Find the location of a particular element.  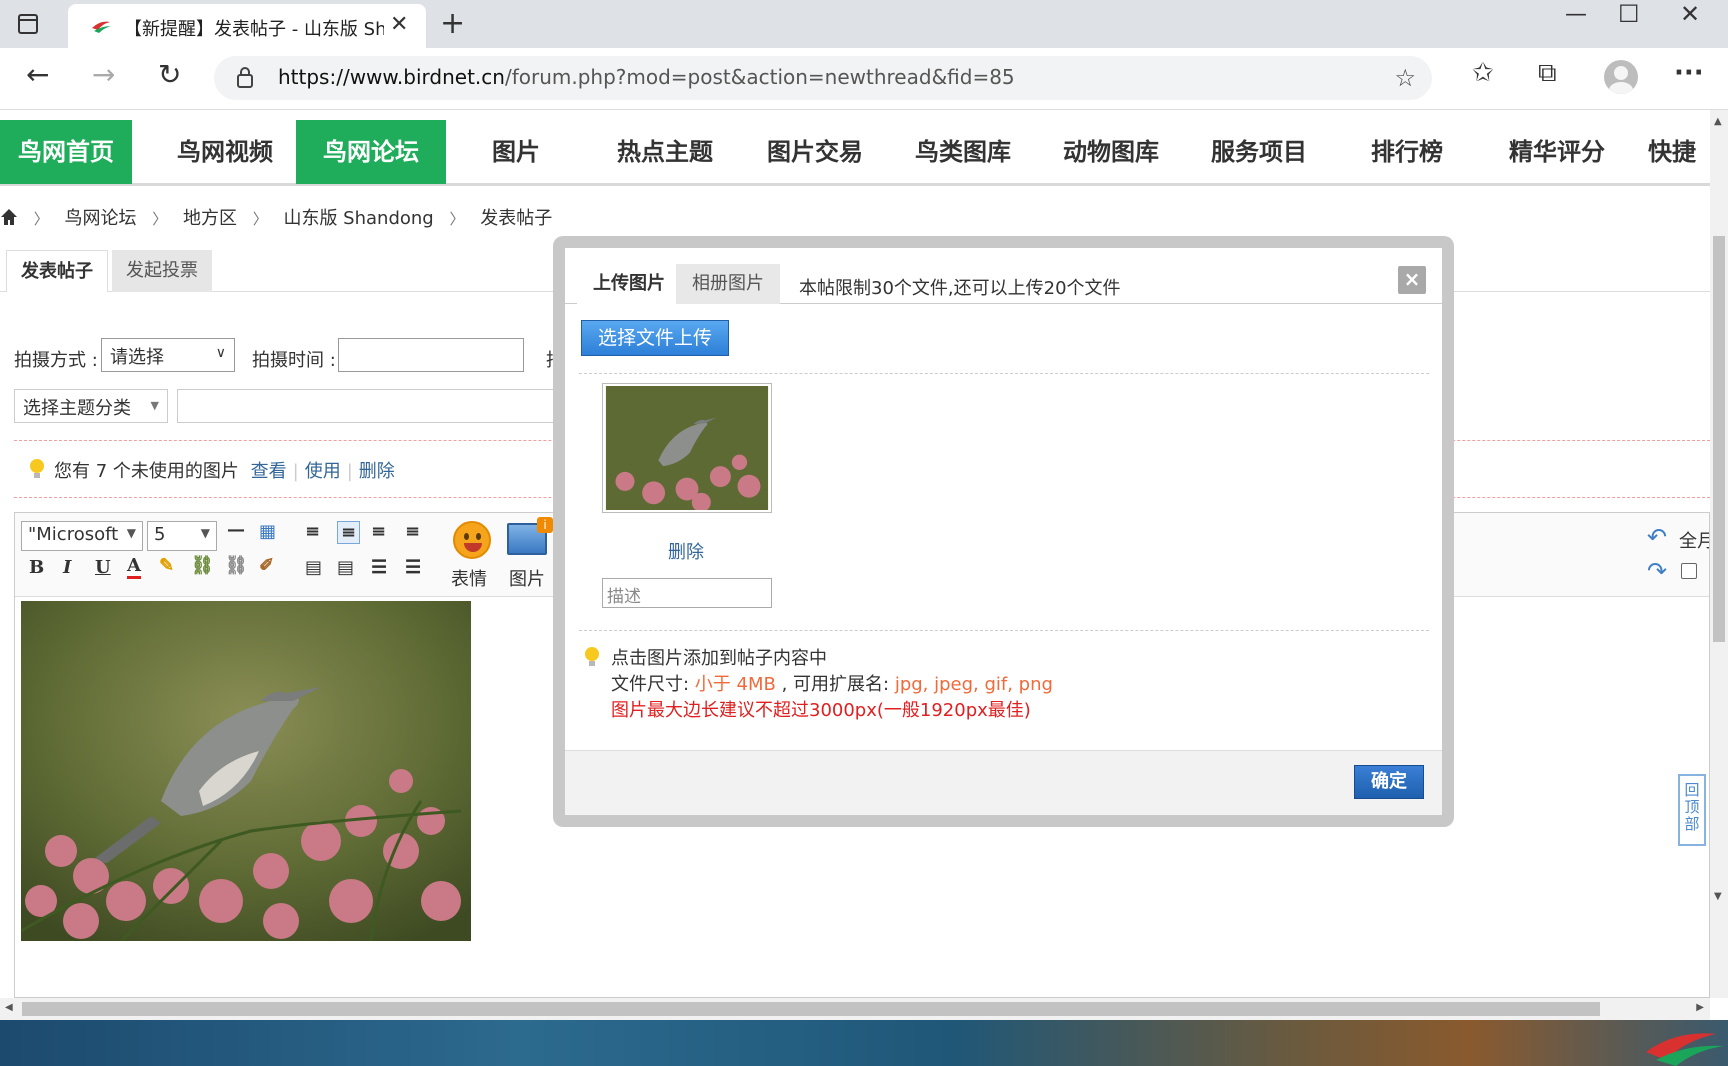

nav-services: 服务项目 is located at coordinates (1259, 152).